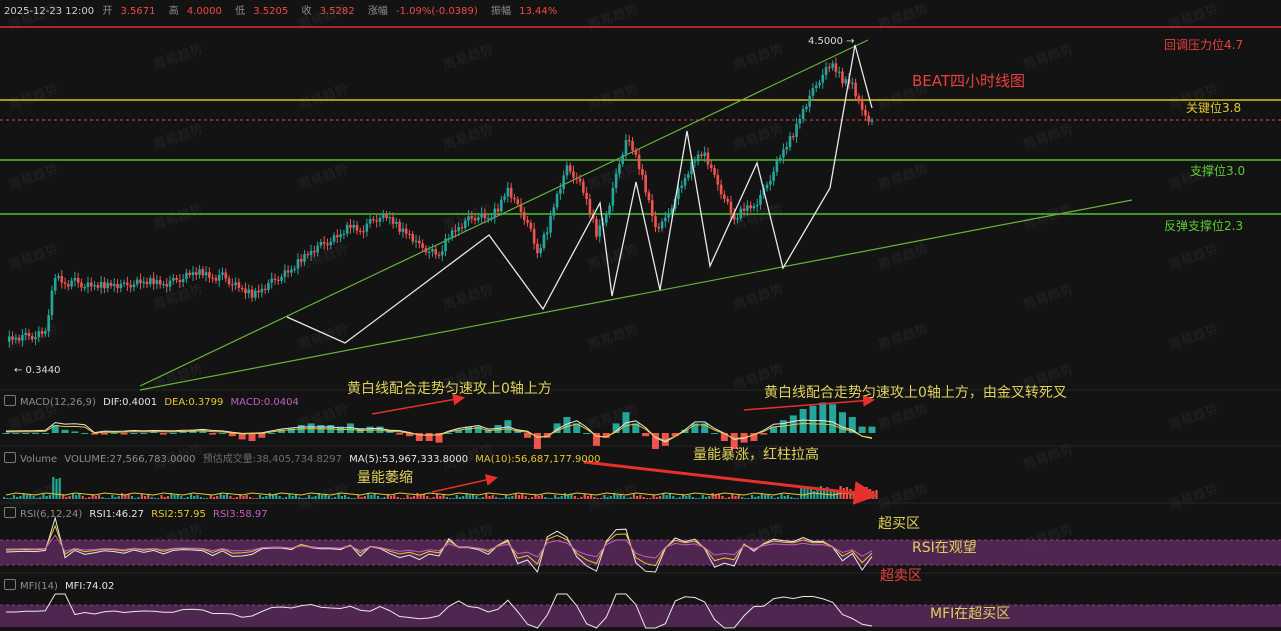 This screenshot has height=631, width=1281. Describe the element at coordinates (449, 389) in the screenshot. I see `macd-note-left: 黄白线配合走势匀速攻上0轴上方` at that location.